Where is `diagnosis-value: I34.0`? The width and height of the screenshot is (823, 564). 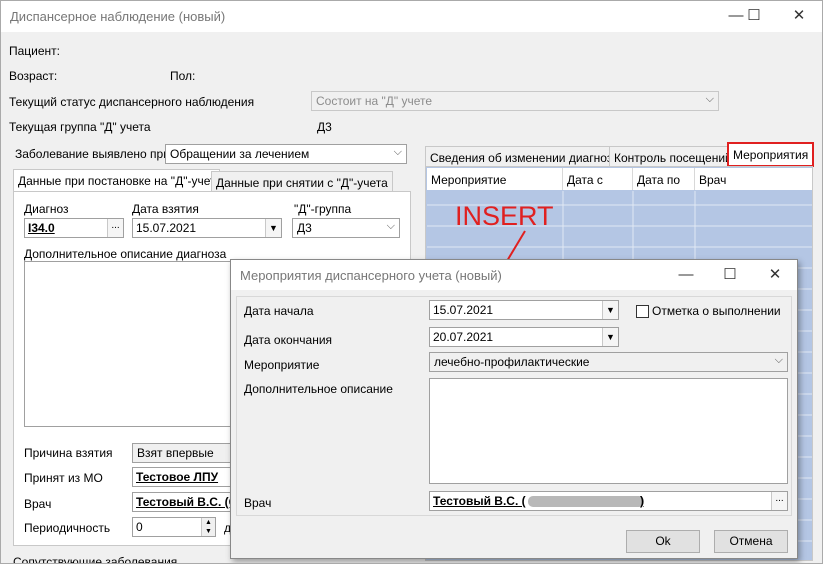 diagnosis-value: I34.0 is located at coordinates (41, 228).